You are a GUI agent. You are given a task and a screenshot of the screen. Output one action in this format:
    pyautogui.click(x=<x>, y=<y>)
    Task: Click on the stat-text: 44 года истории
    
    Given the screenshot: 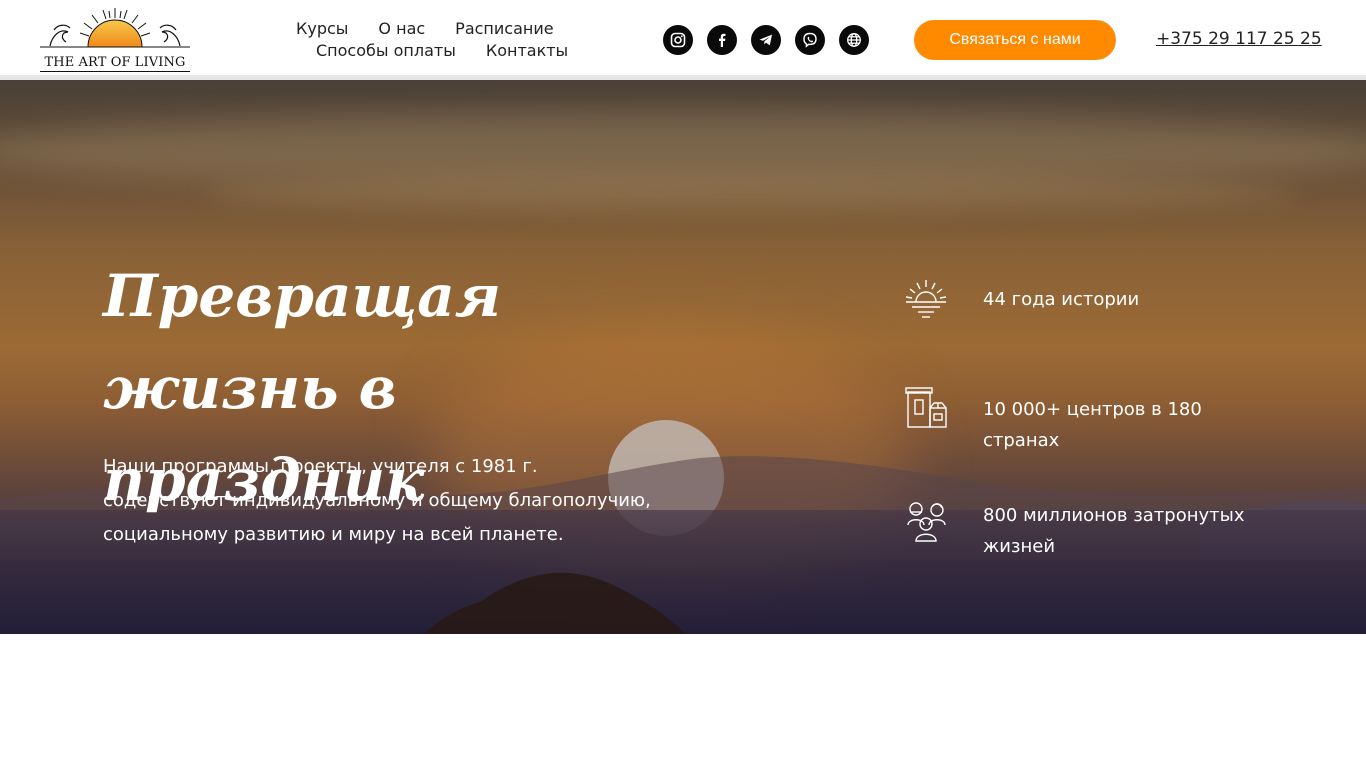 What is the action you would take?
    pyautogui.click(x=1061, y=299)
    